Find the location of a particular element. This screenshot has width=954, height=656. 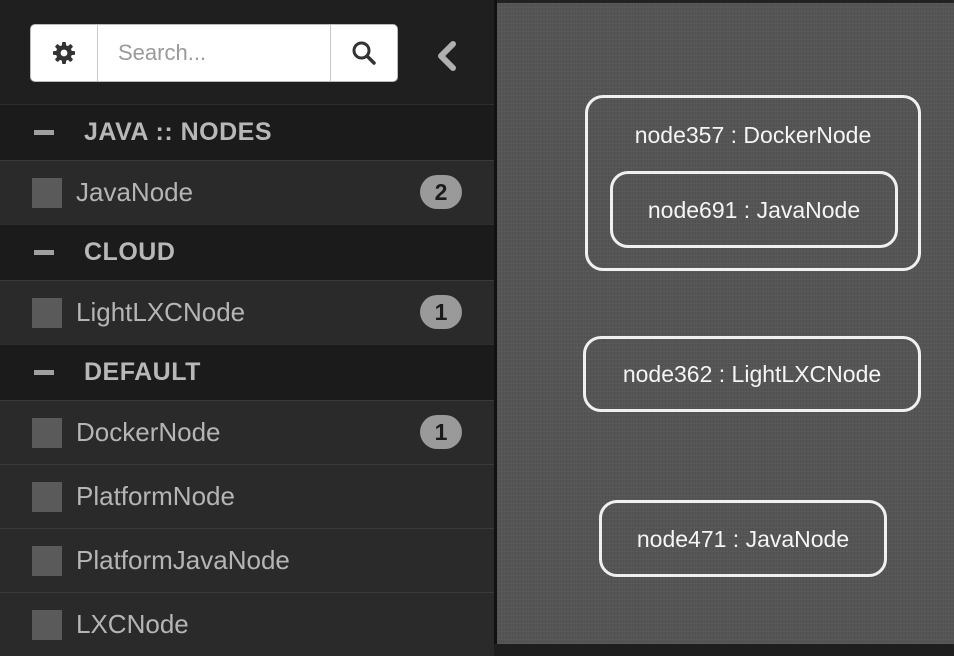

settings-button is located at coordinates (64, 53).